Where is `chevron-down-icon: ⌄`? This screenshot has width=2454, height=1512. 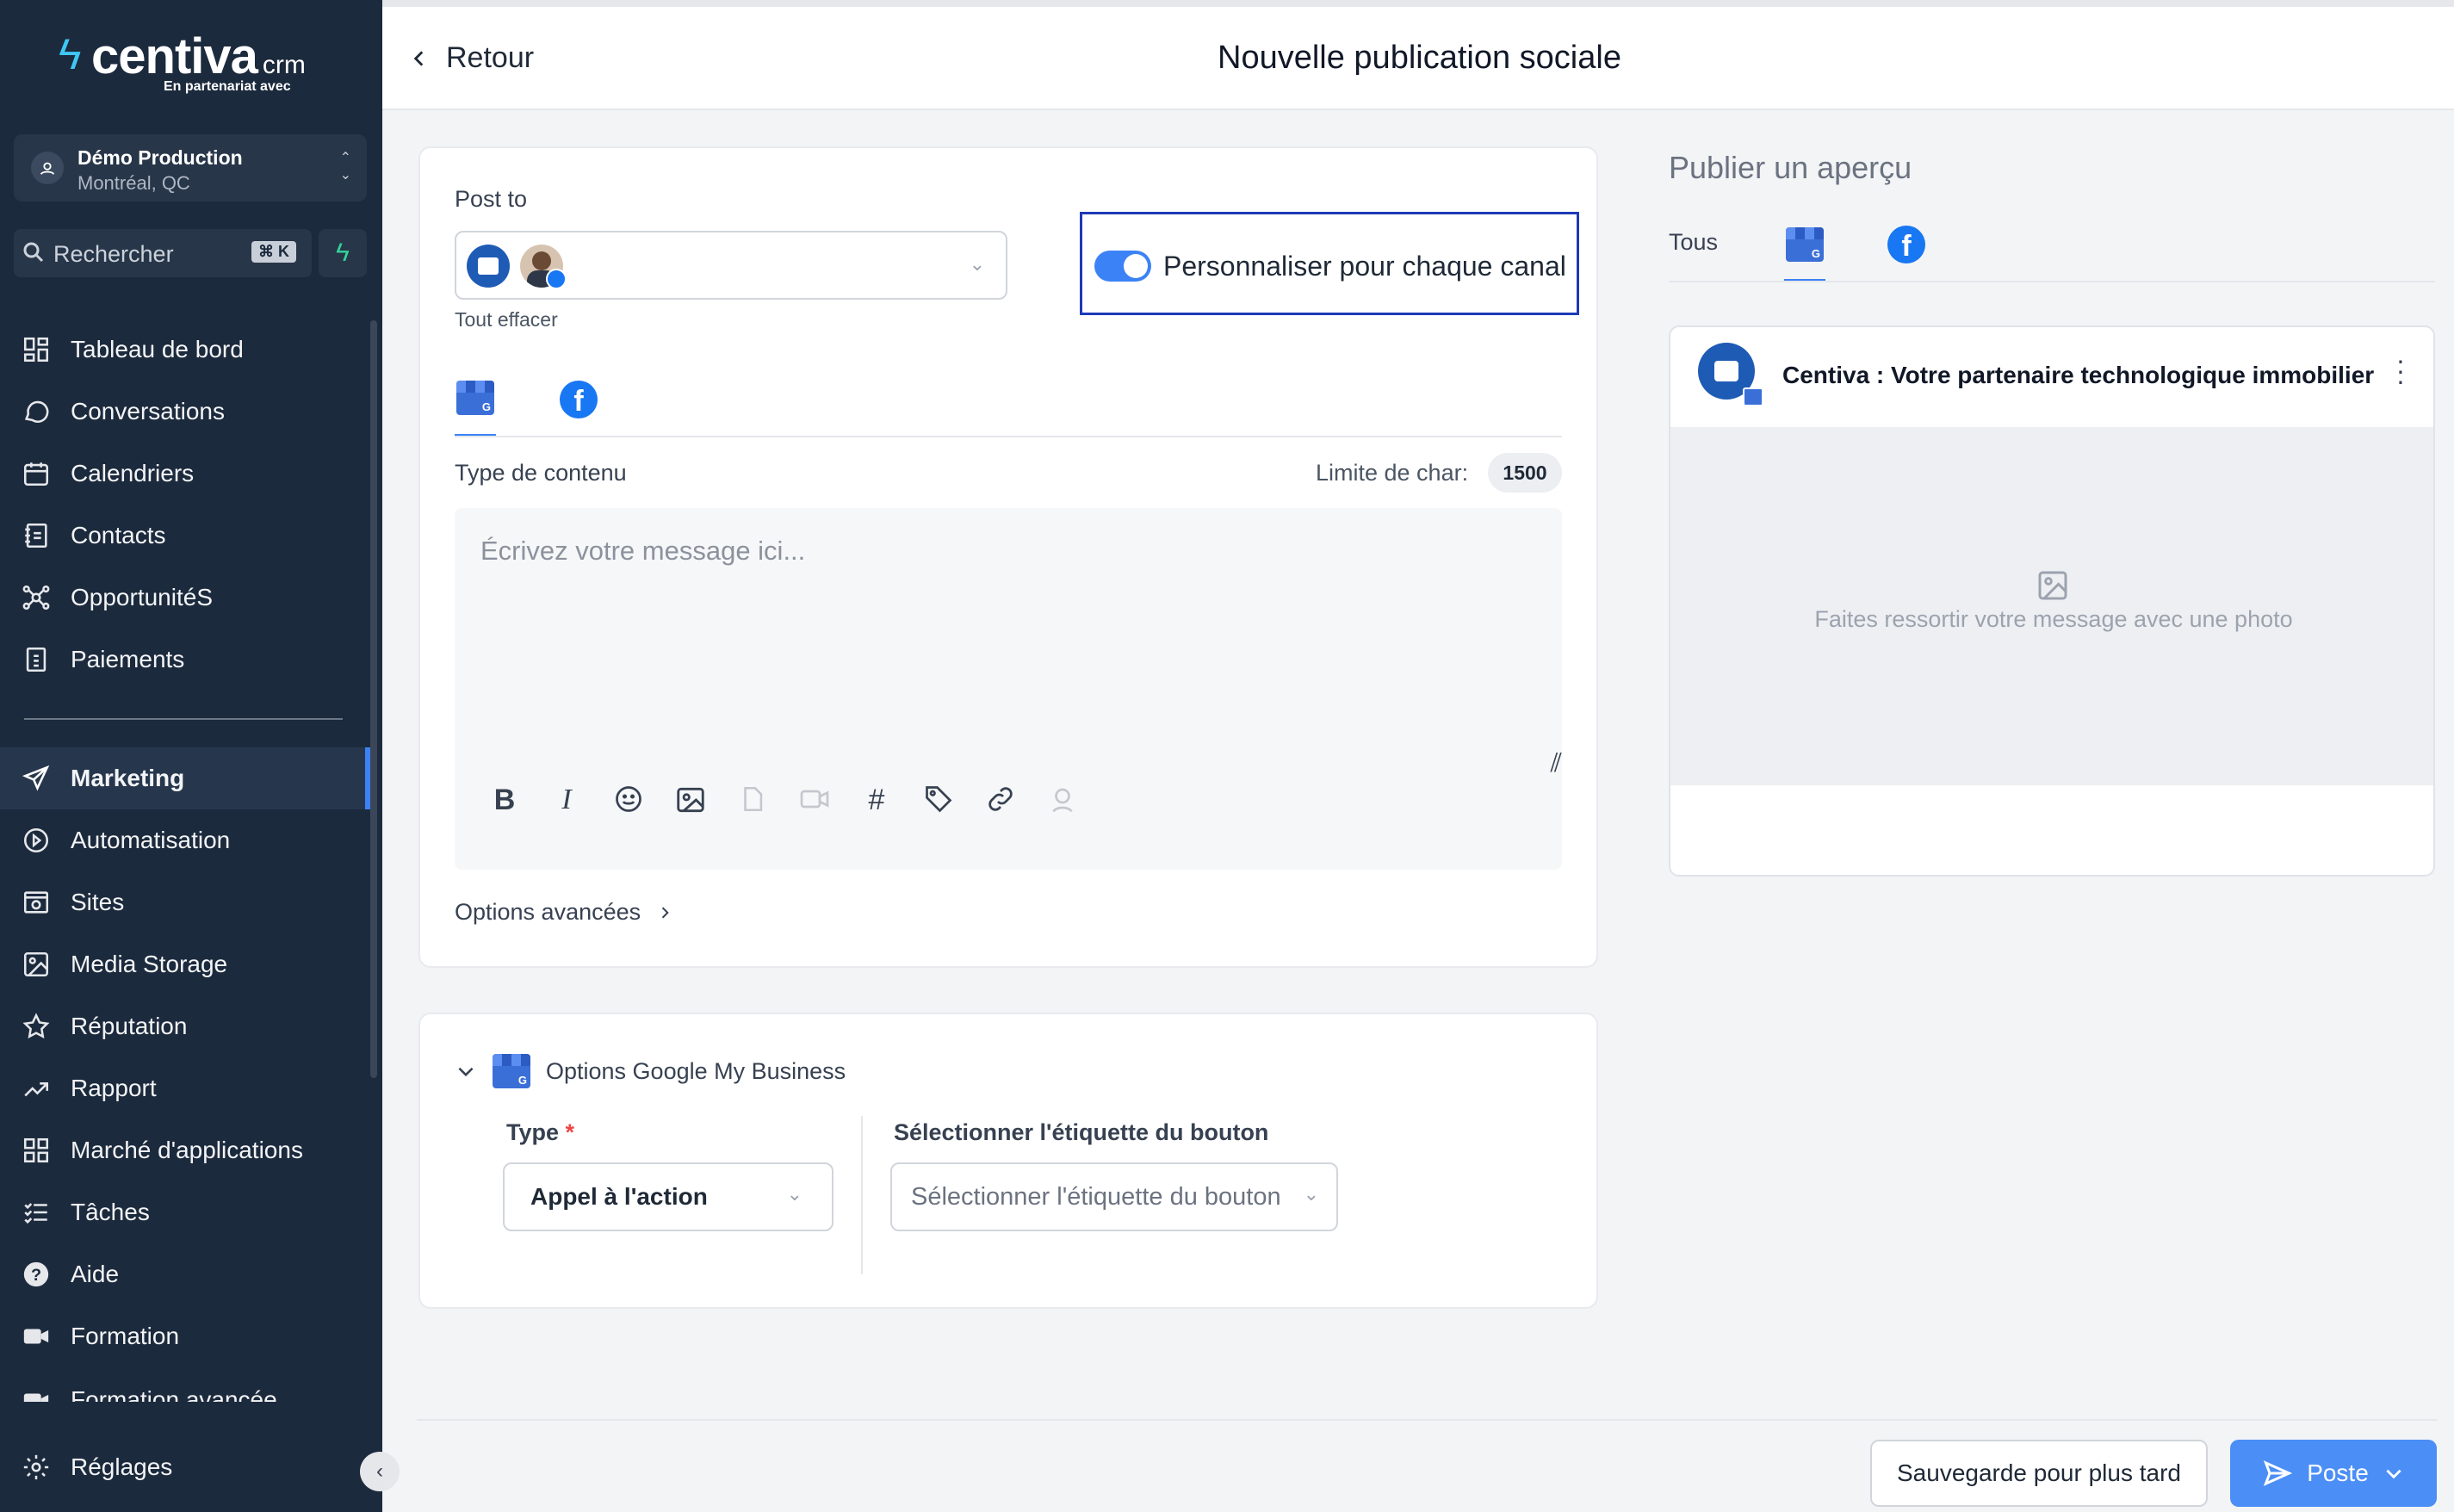 chevron-down-icon: ⌄ is located at coordinates (1311, 1194).